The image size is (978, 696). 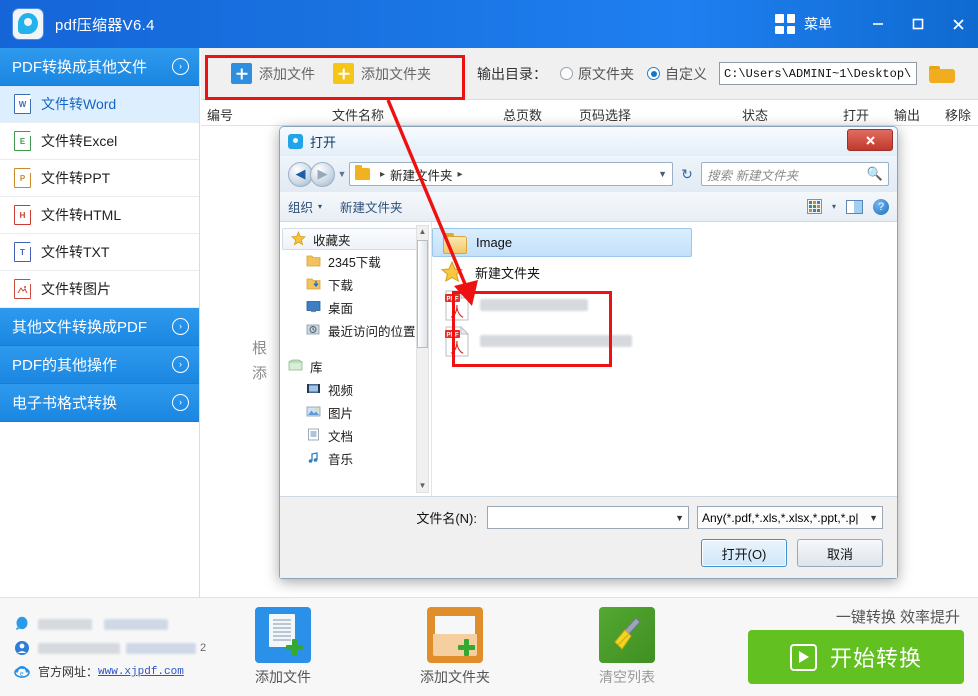 What do you see at coordinates (785, 24) in the screenshot?
I see `menu-grid-icon` at bounding box center [785, 24].